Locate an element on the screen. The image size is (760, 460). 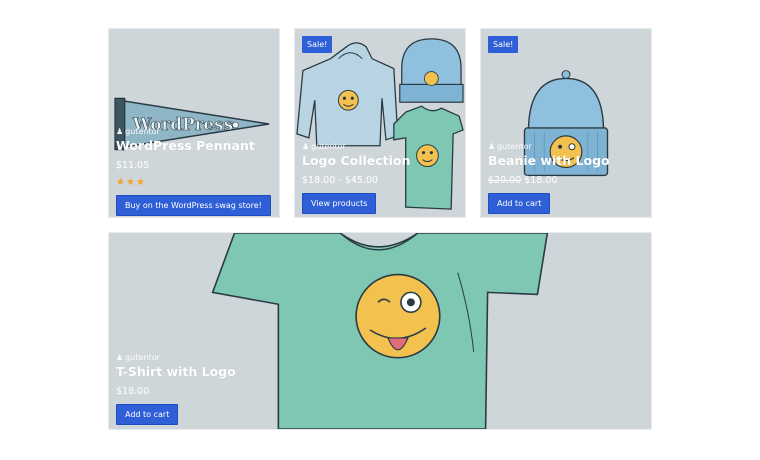
product-price: $18.00 is located at coordinates (133, 391).